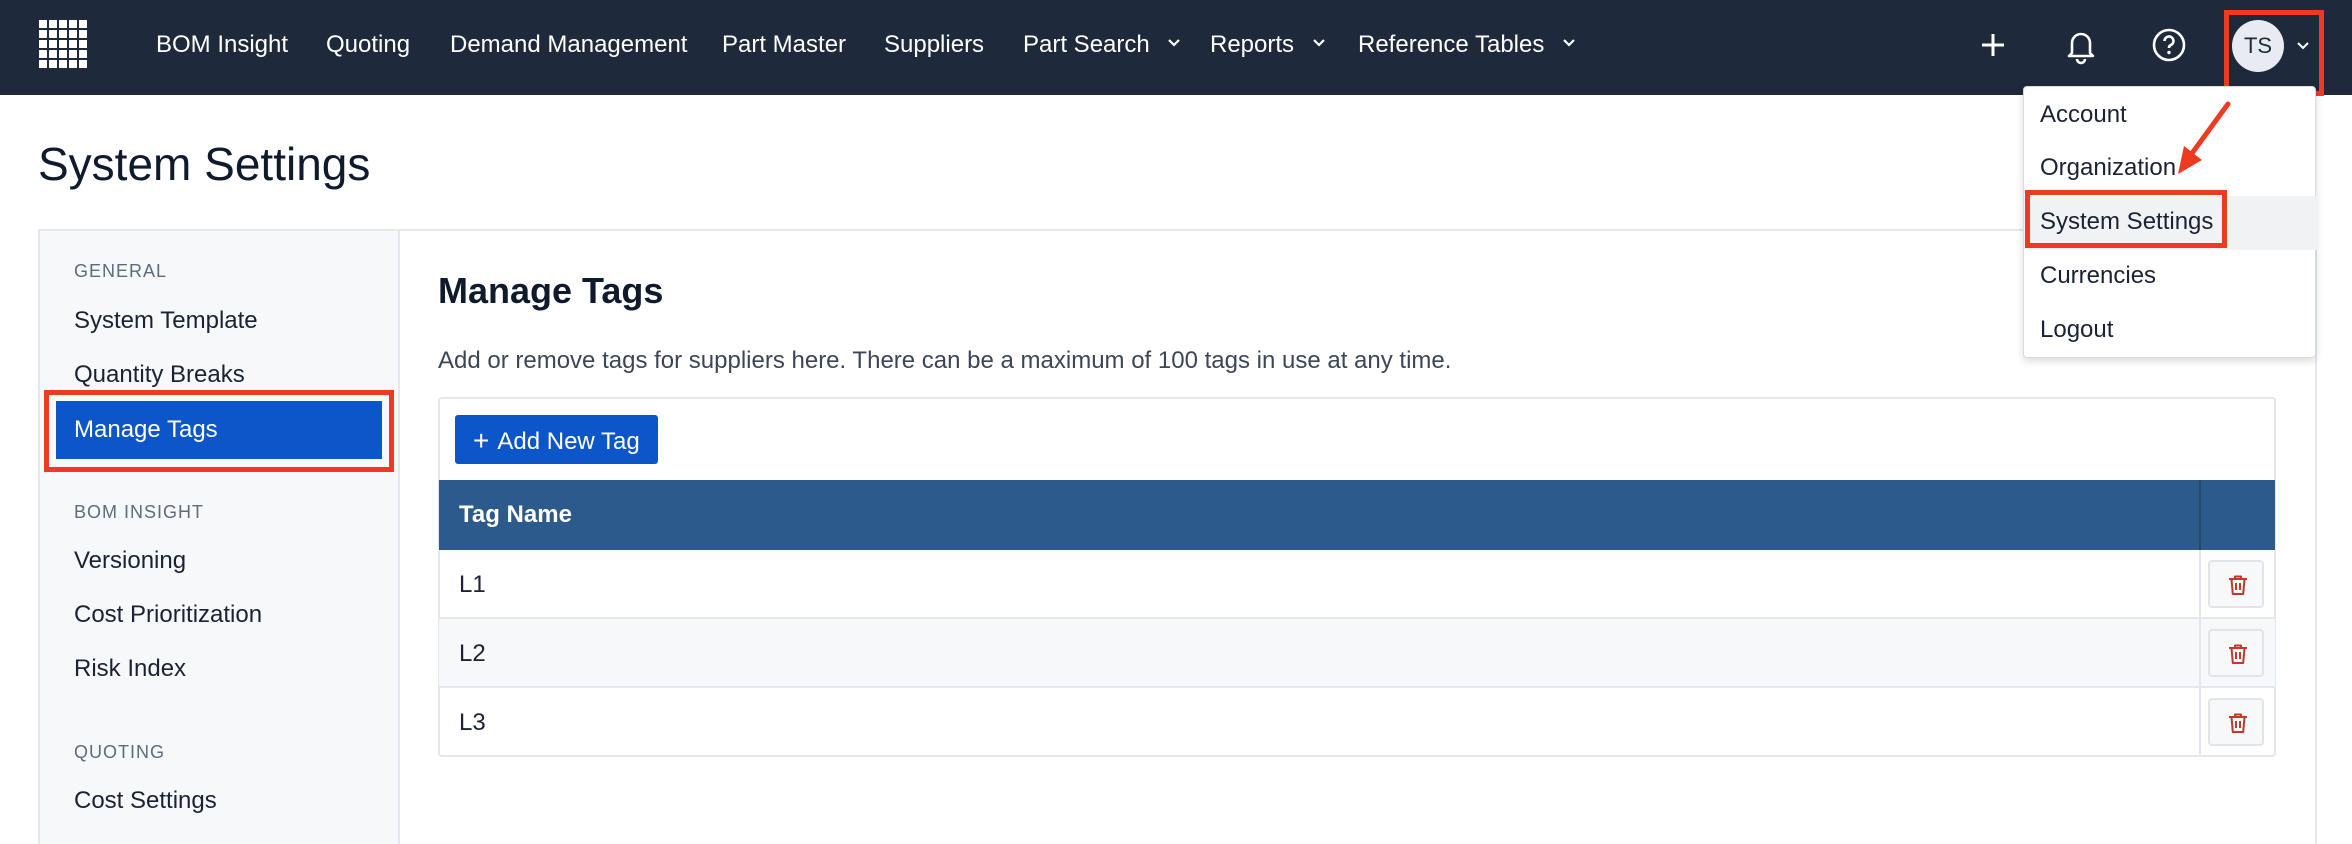  Describe the element at coordinates (472, 584) in the screenshot. I see `tag-name-cell: L1` at that location.